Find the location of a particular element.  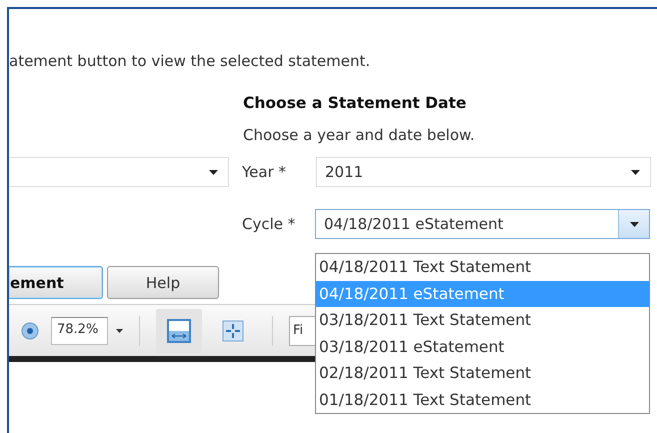

fit-width-button is located at coordinates (179, 330).